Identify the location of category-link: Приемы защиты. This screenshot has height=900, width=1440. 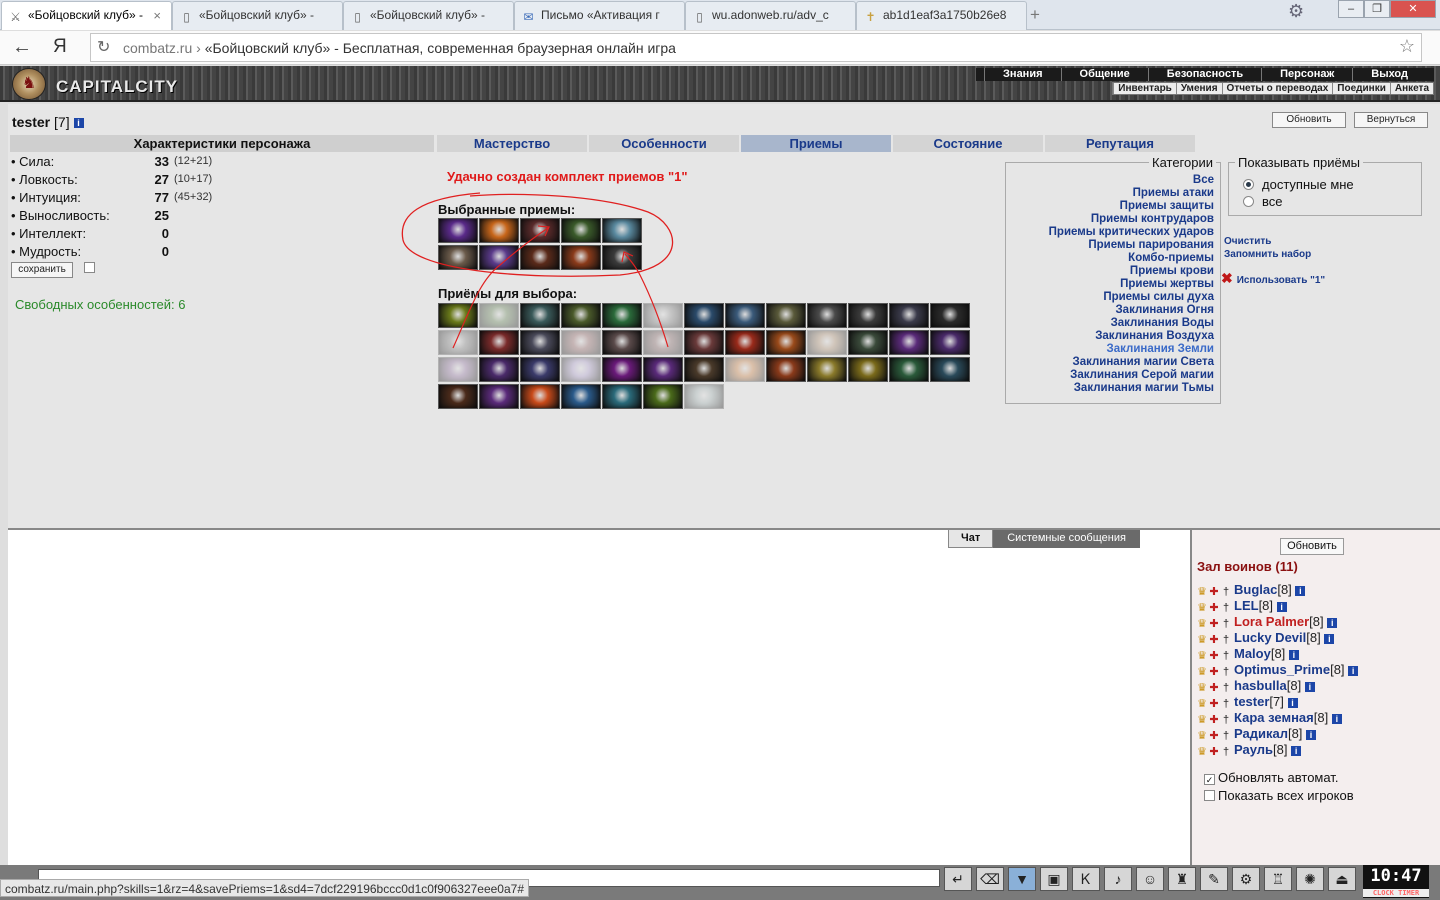
(1131, 206).